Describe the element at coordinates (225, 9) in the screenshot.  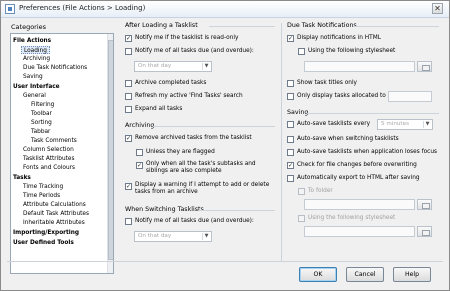
I see `title-bar: Preferences (File Actions > Loading) ✕` at that location.